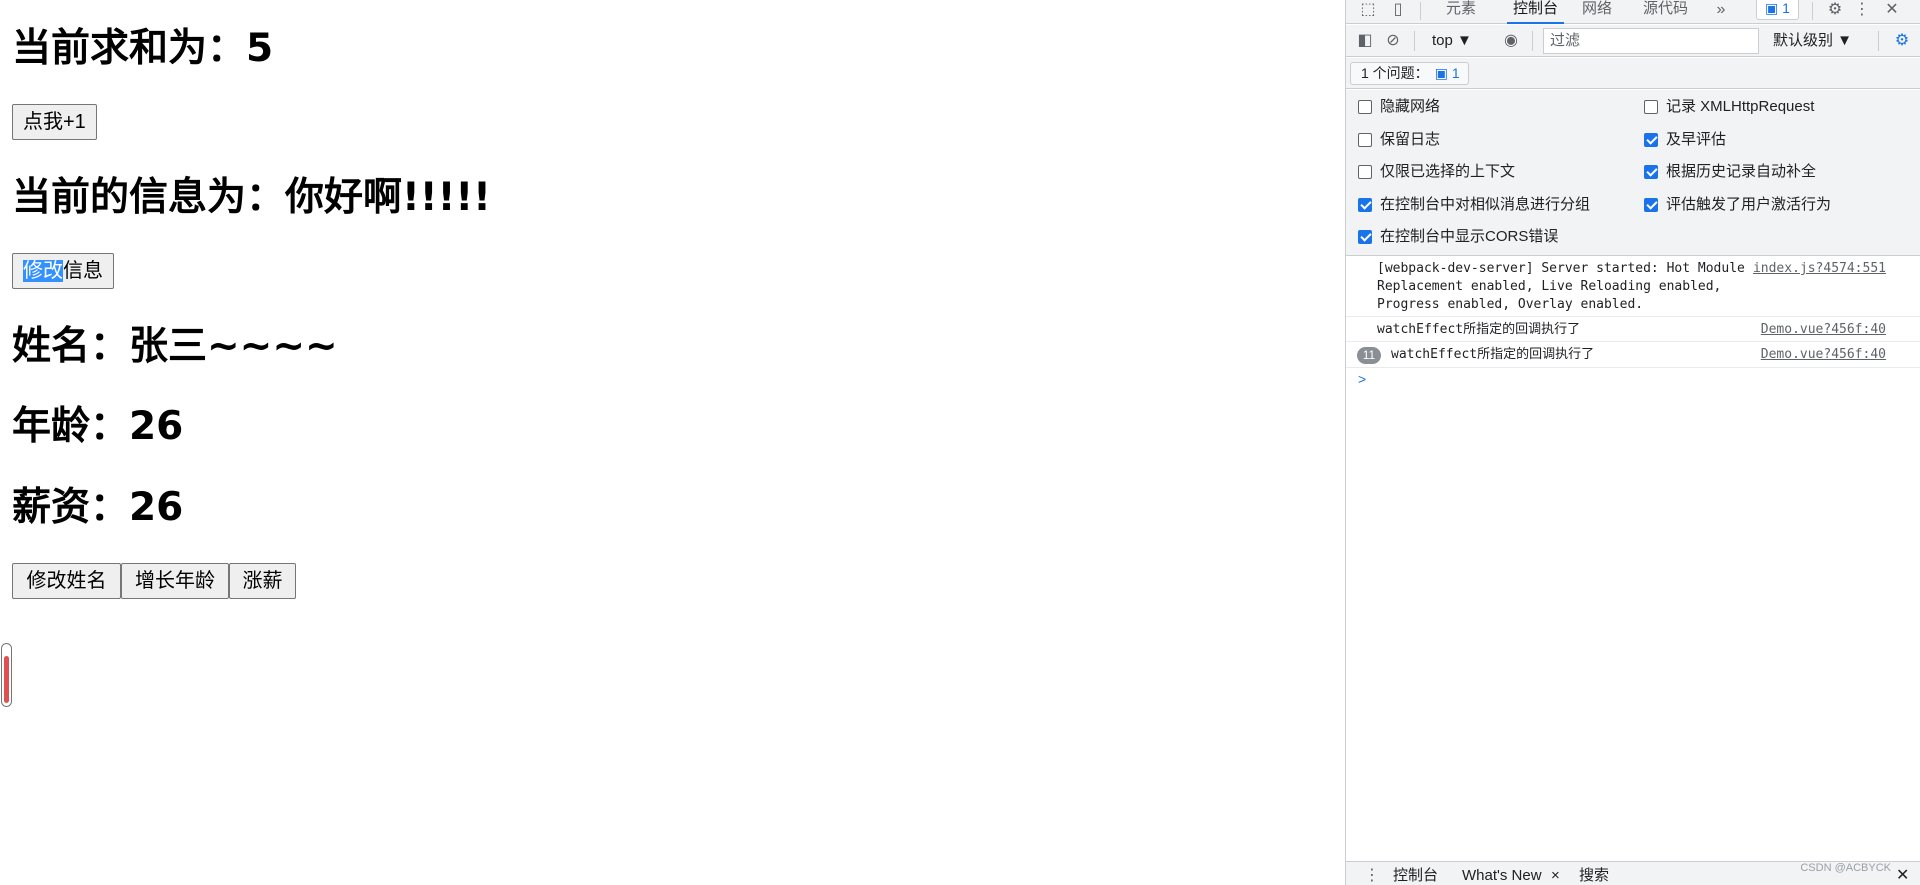  Describe the element at coordinates (1862, 12) in the screenshot. I see `kebab-menu-icon: ⋮` at that location.